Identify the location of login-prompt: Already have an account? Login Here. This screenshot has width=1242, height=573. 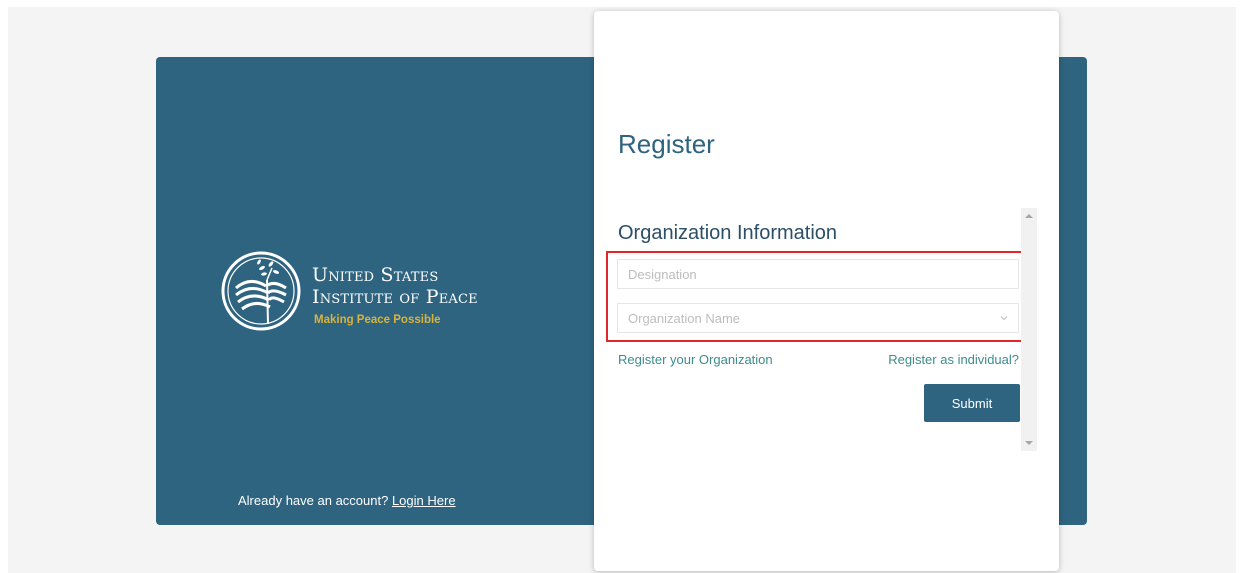
(347, 500).